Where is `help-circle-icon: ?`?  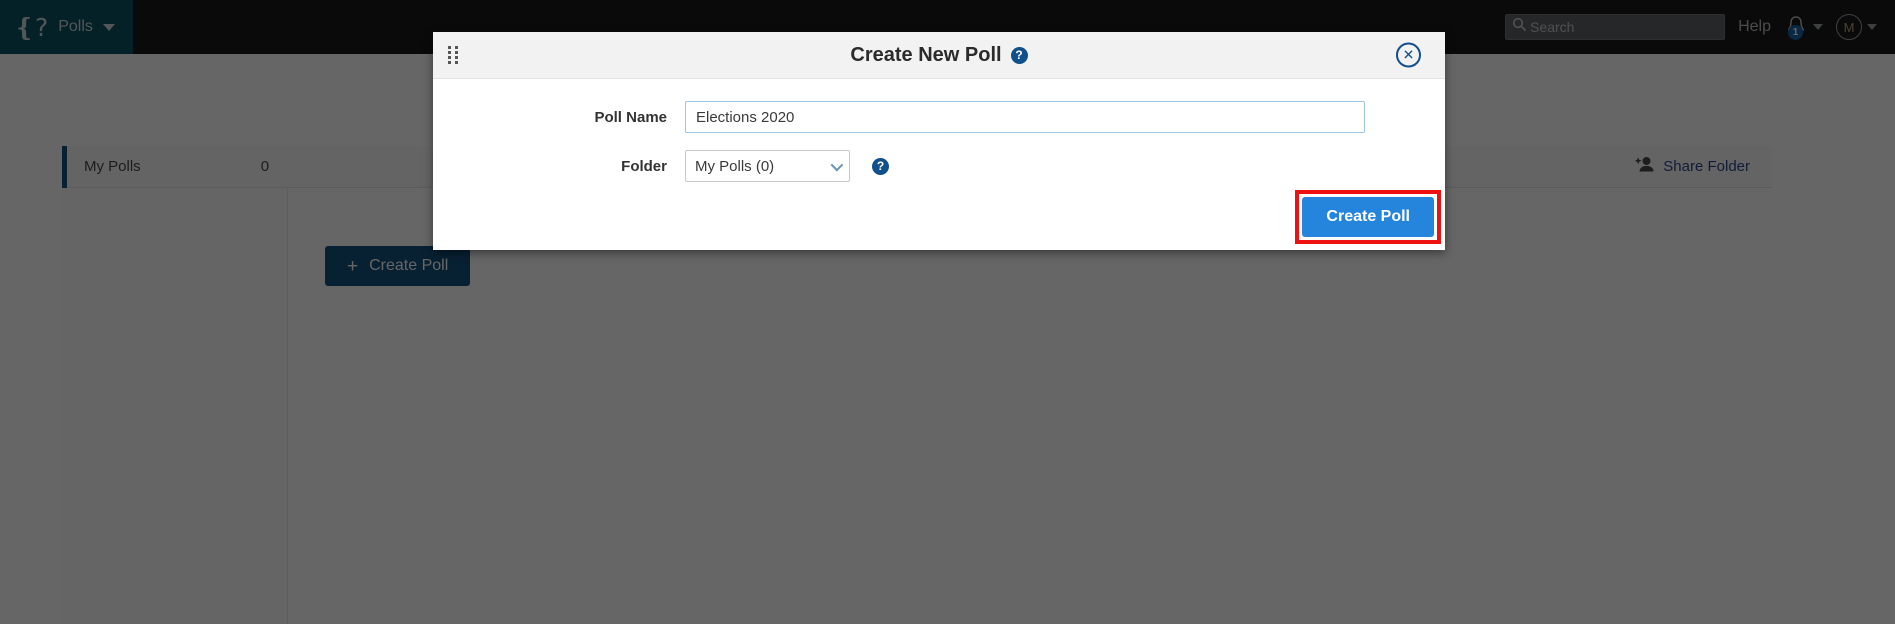
help-circle-icon: ? is located at coordinates (1019, 55).